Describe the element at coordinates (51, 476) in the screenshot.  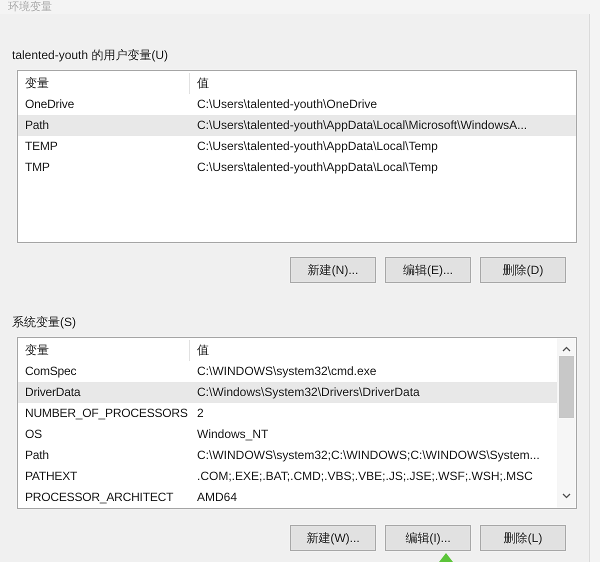
I see `variable-name: PATHEXT` at that location.